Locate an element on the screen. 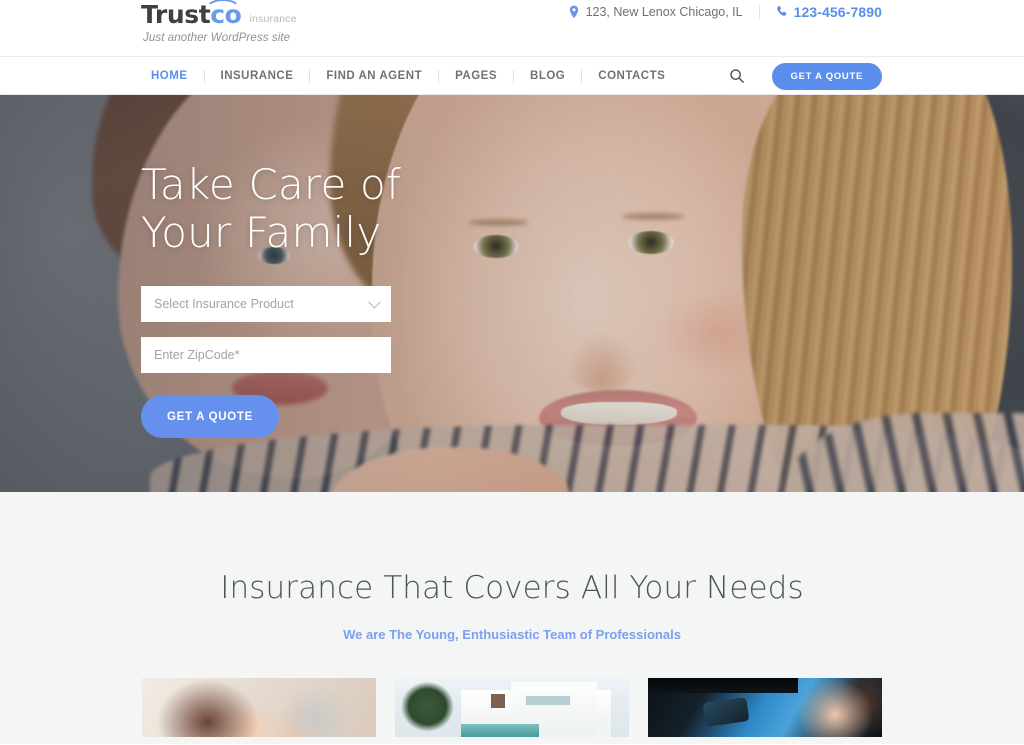  nav-actions: GET A QOUTE is located at coordinates (805, 76).